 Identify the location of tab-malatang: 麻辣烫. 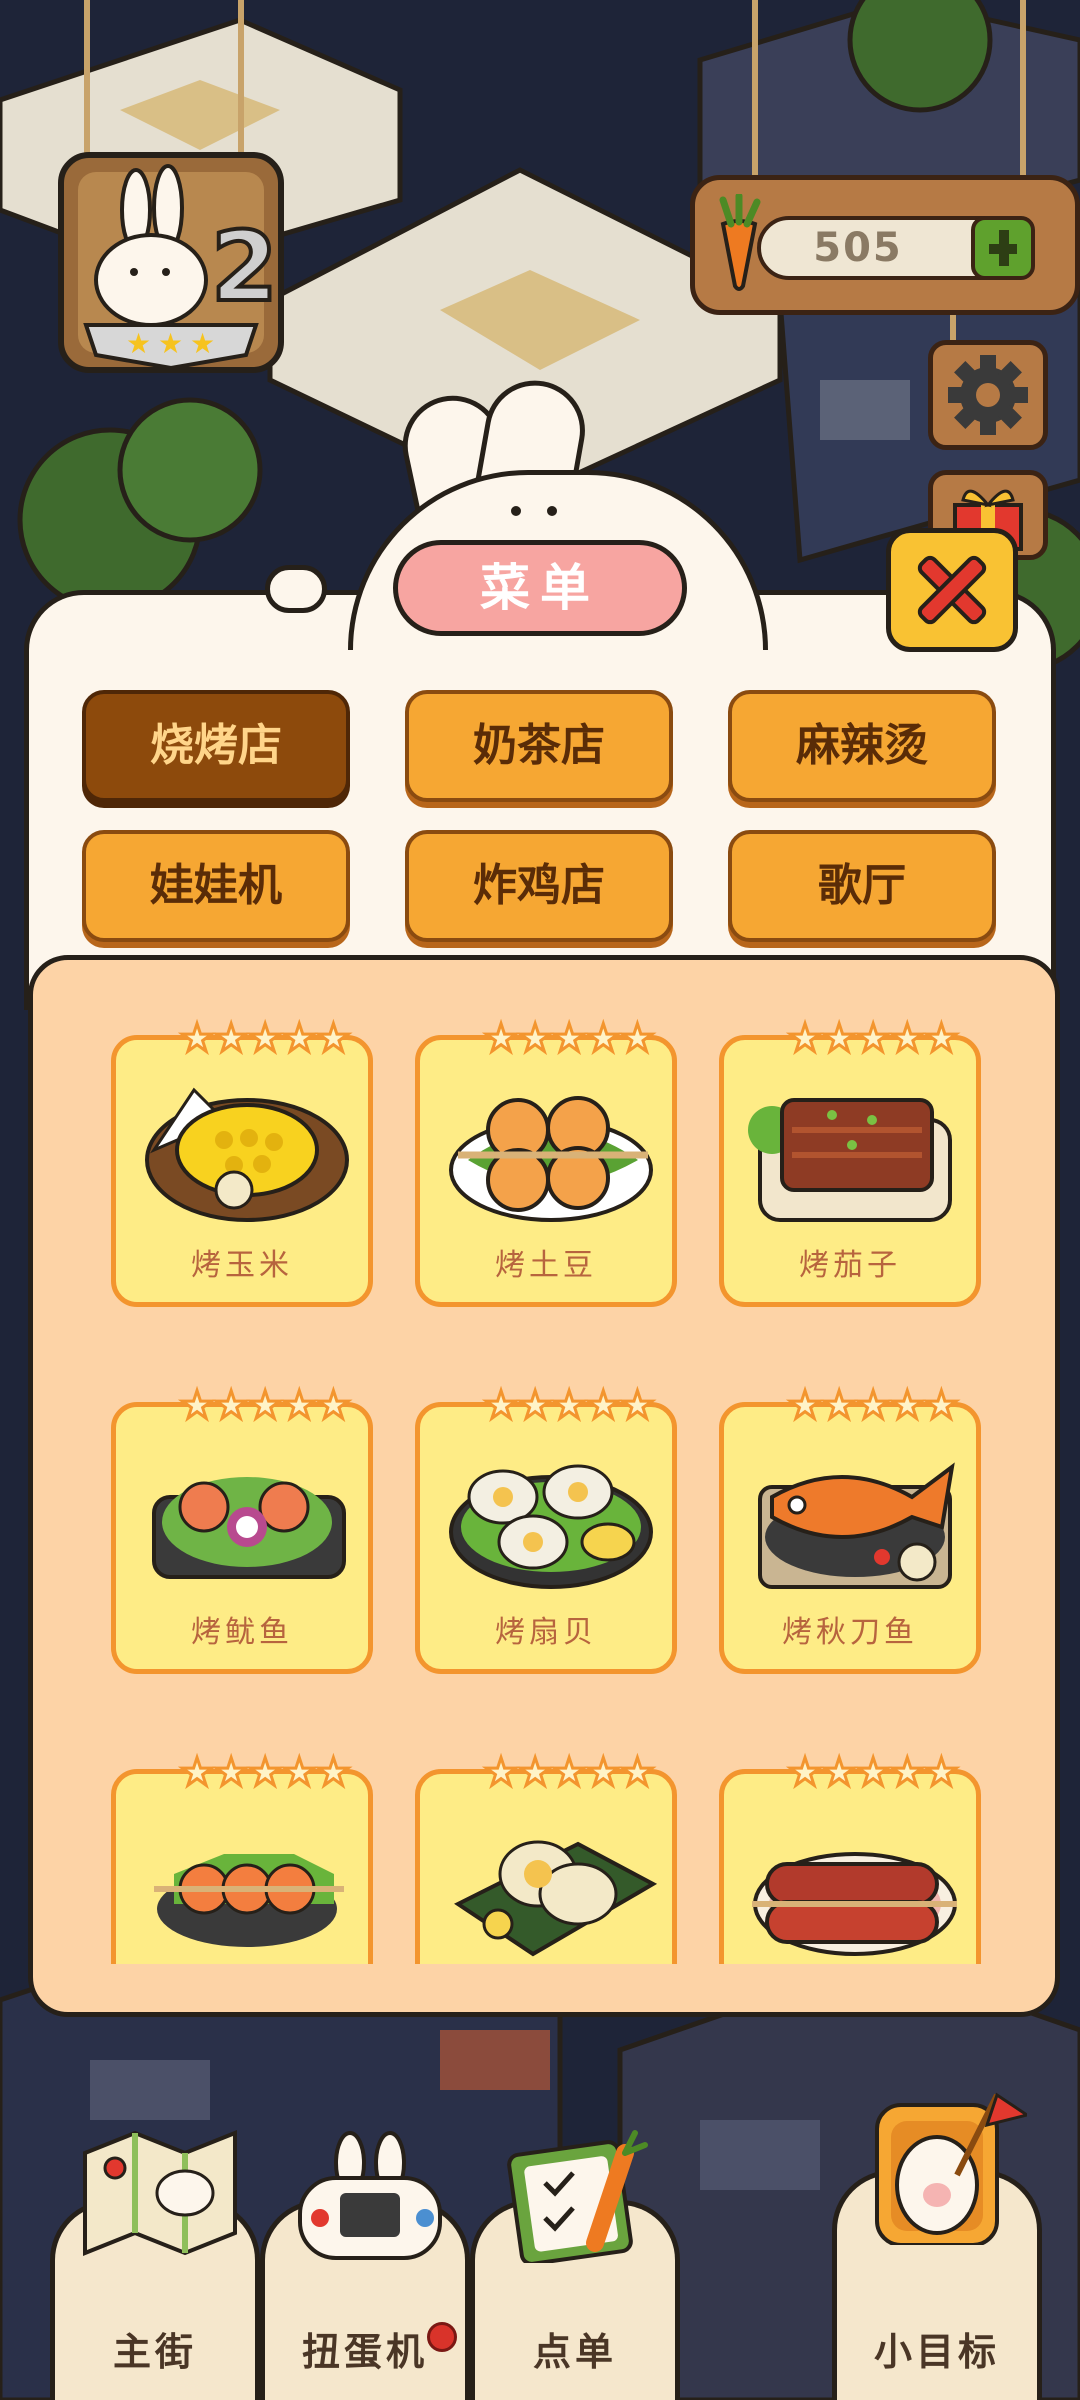
(862, 746).